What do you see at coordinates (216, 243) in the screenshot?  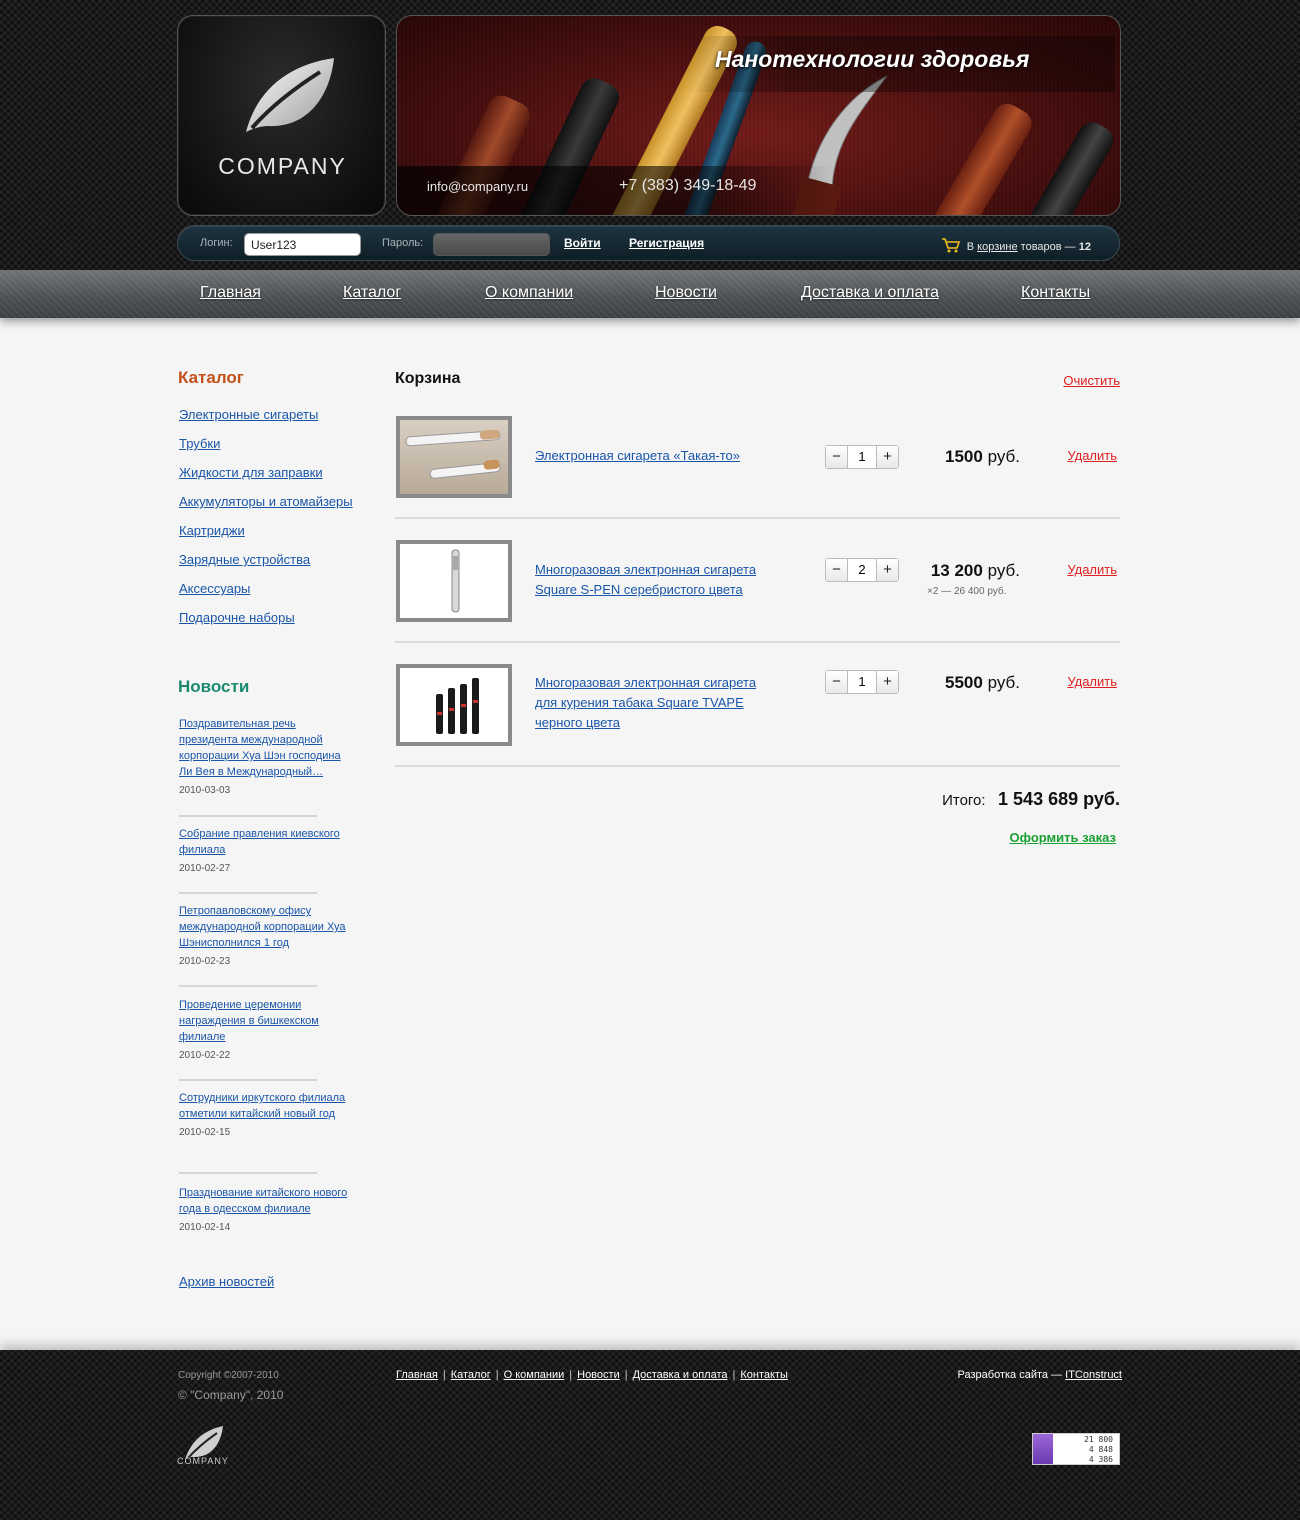 I see `login-label: Логин:` at bounding box center [216, 243].